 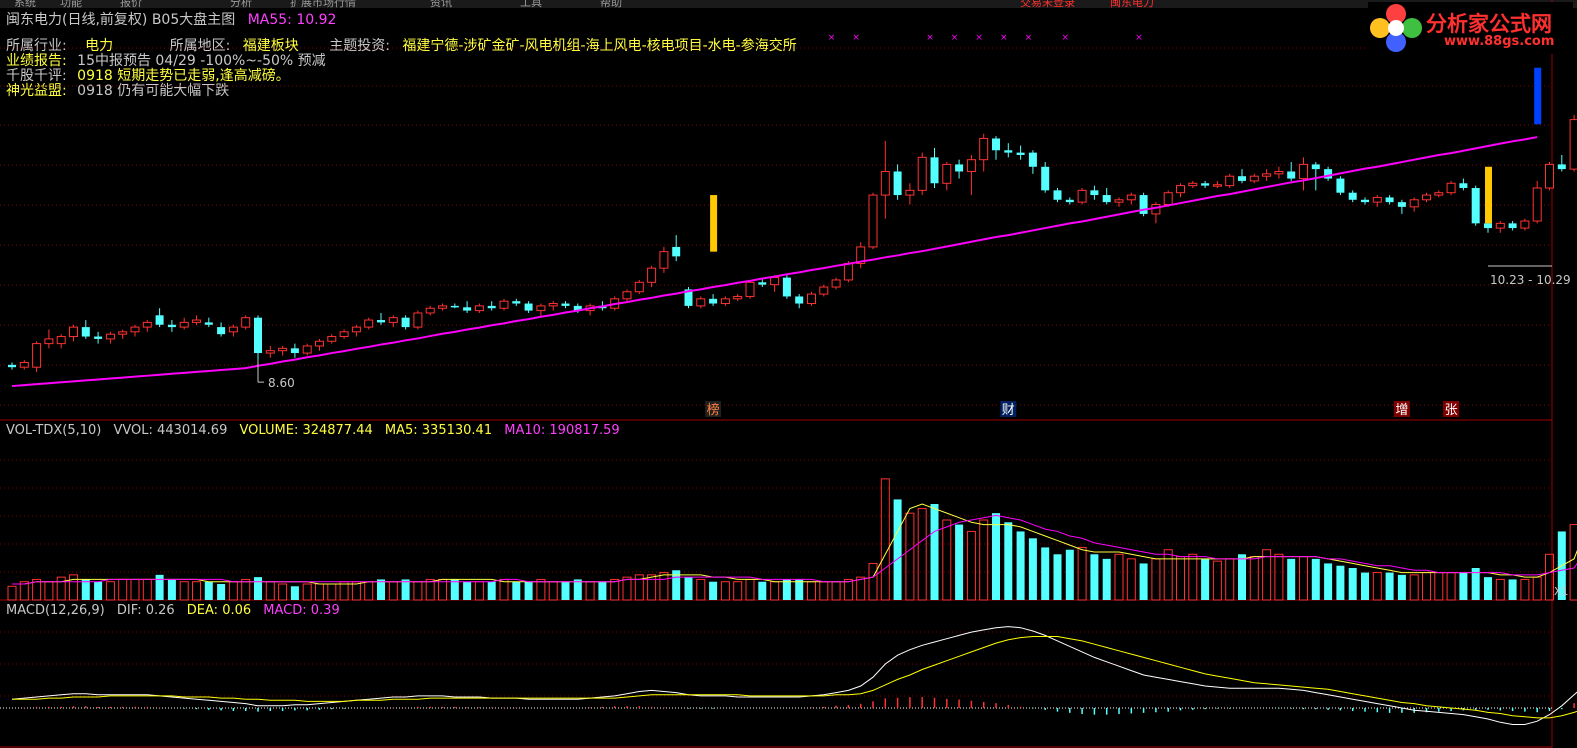 What do you see at coordinates (1499, 41) in the screenshot?
I see `logo-url: www.88gs.com` at bounding box center [1499, 41].